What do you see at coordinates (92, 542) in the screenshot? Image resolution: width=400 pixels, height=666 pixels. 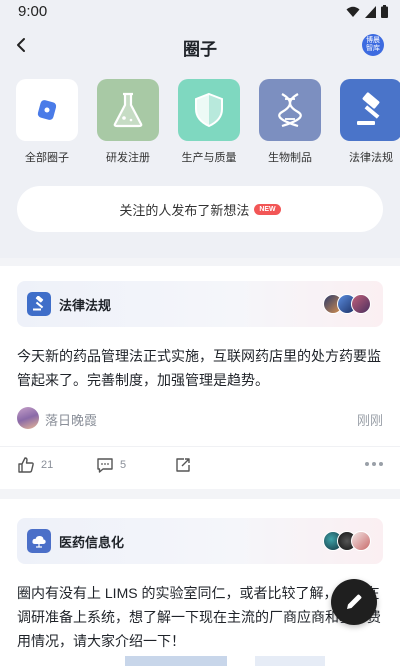 I see `topic-name: 医药信息化` at bounding box center [92, 542].